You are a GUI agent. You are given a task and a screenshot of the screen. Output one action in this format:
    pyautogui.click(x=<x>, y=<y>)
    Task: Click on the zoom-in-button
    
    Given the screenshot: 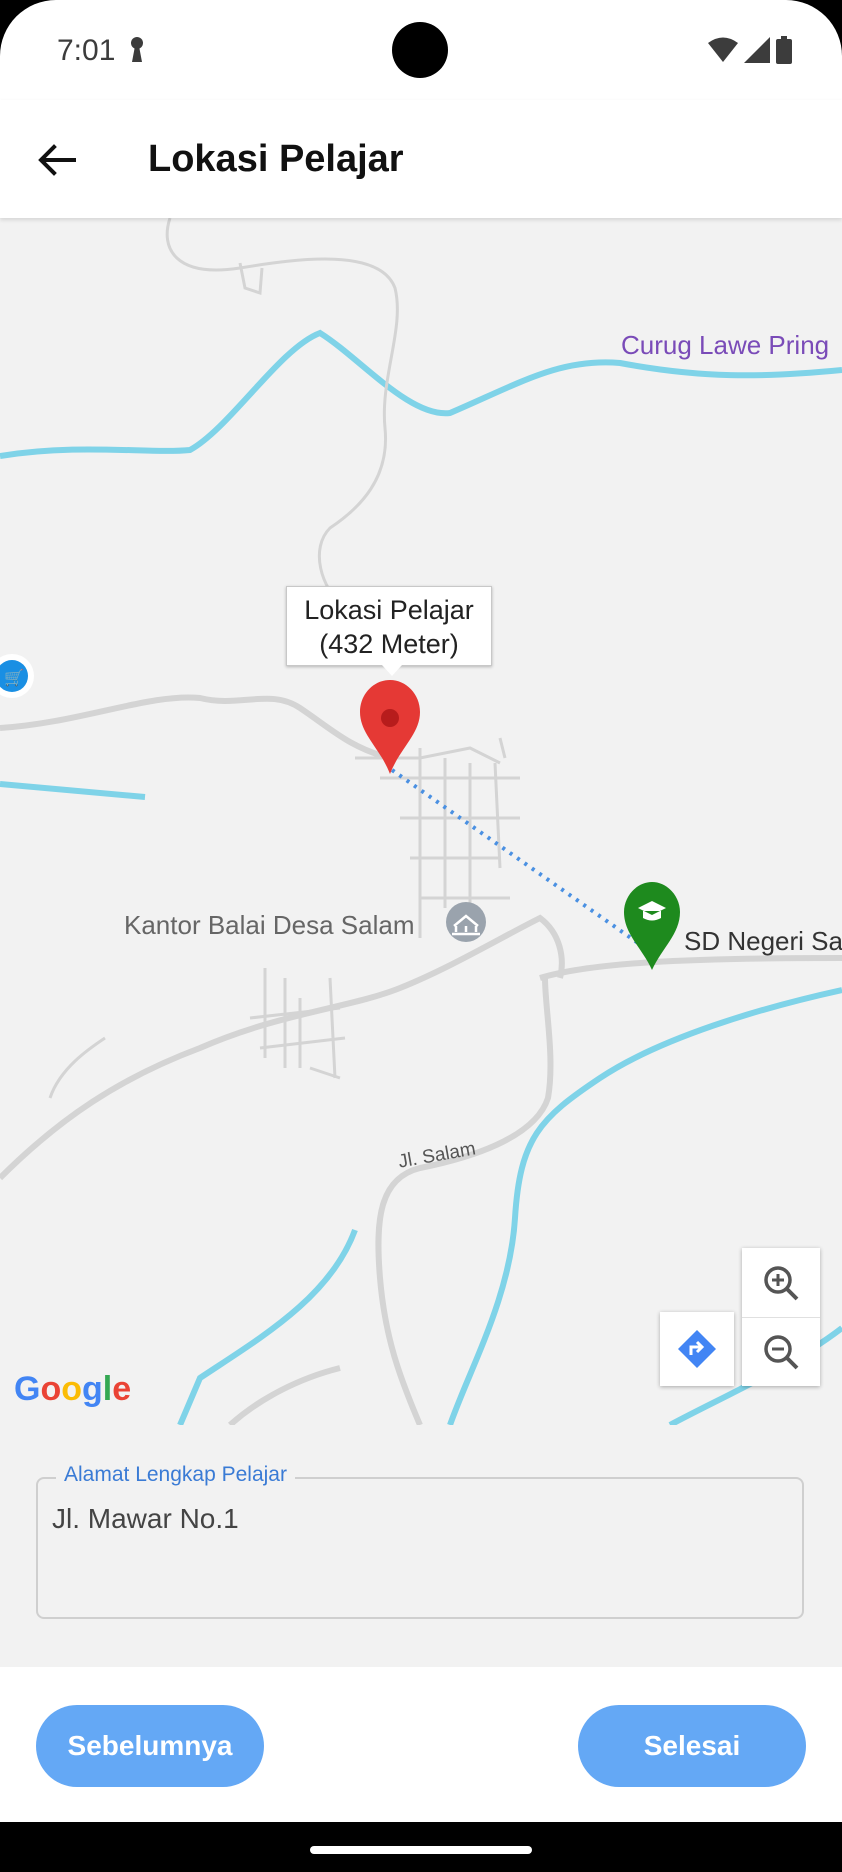 What is the action you would take?
    pyautogui.click(x=781, y=1283)
    